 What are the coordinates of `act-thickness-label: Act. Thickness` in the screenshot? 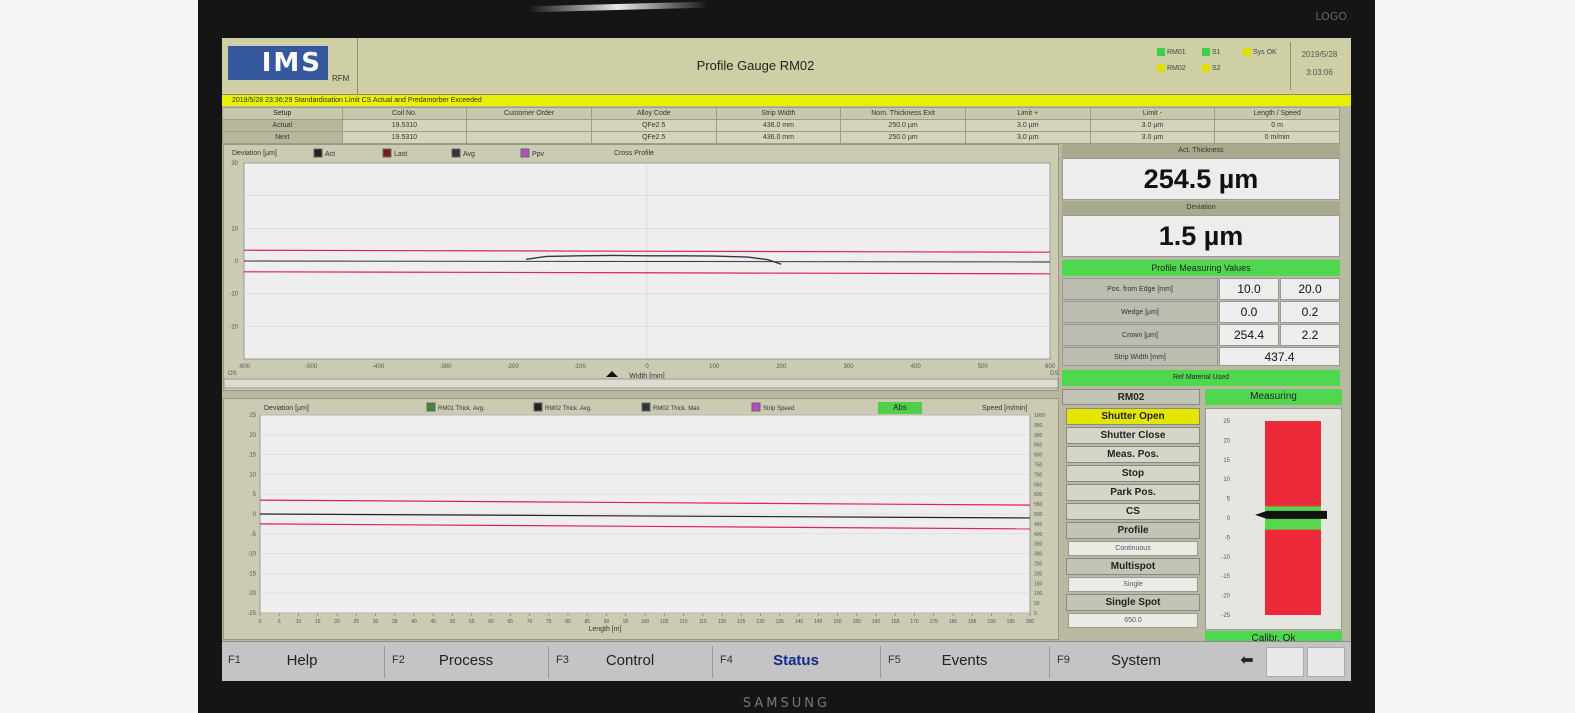 It's located at (1201, 151).